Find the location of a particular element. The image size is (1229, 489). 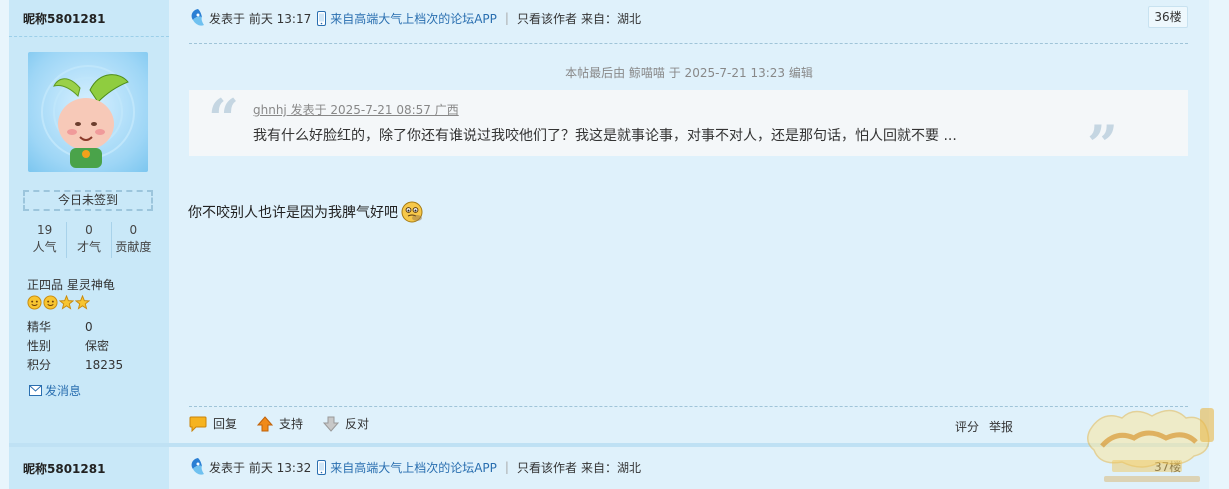

rank-stars is located at coordinates (58, 302).